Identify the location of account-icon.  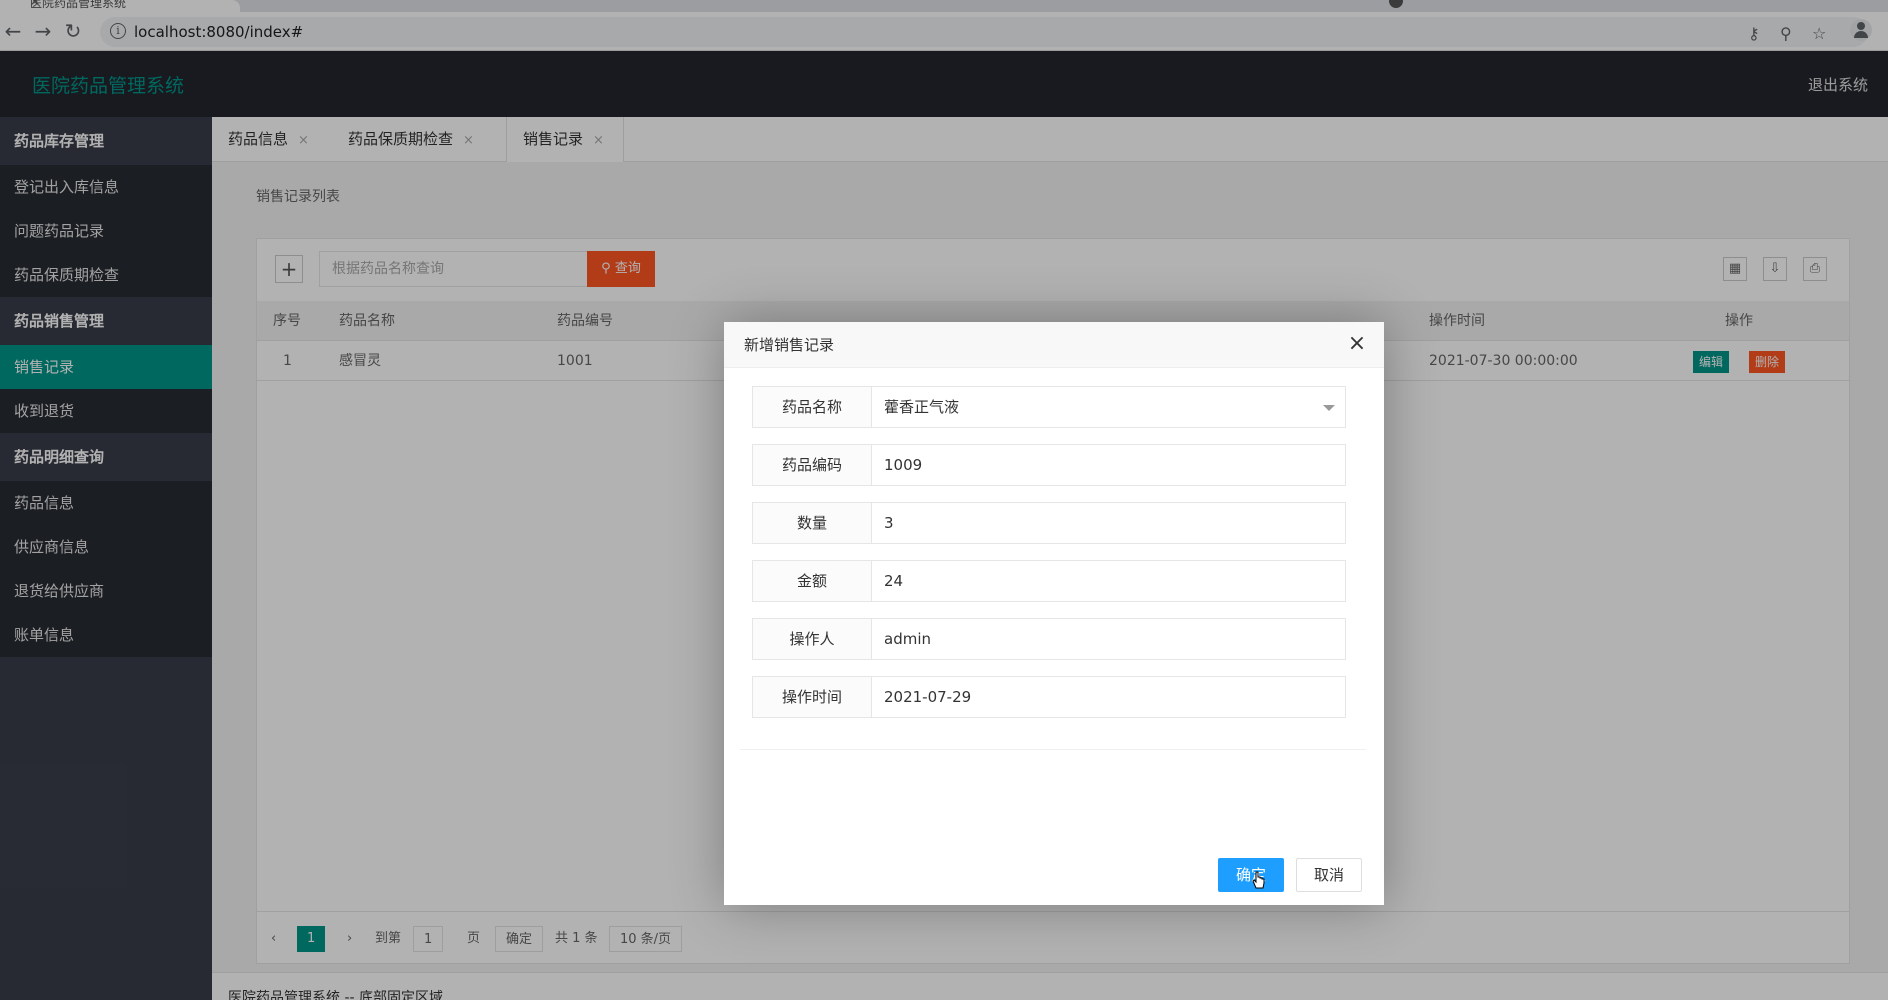
(1861, 30).